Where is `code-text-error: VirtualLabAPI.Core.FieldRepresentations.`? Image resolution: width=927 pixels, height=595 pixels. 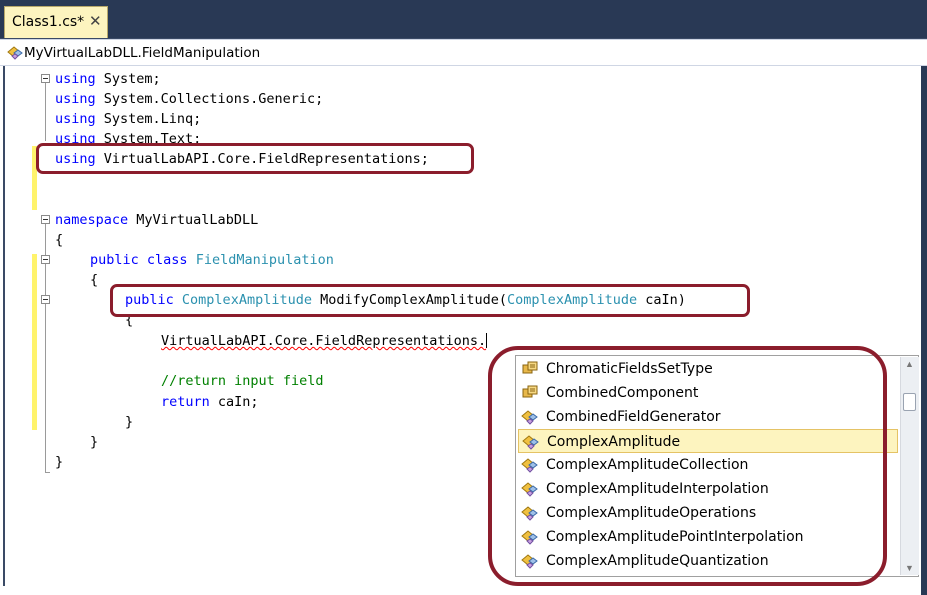 code-text-error: VirtualLabAPI.Core.FieldRepresentations. is located at coordinates (324, 341).